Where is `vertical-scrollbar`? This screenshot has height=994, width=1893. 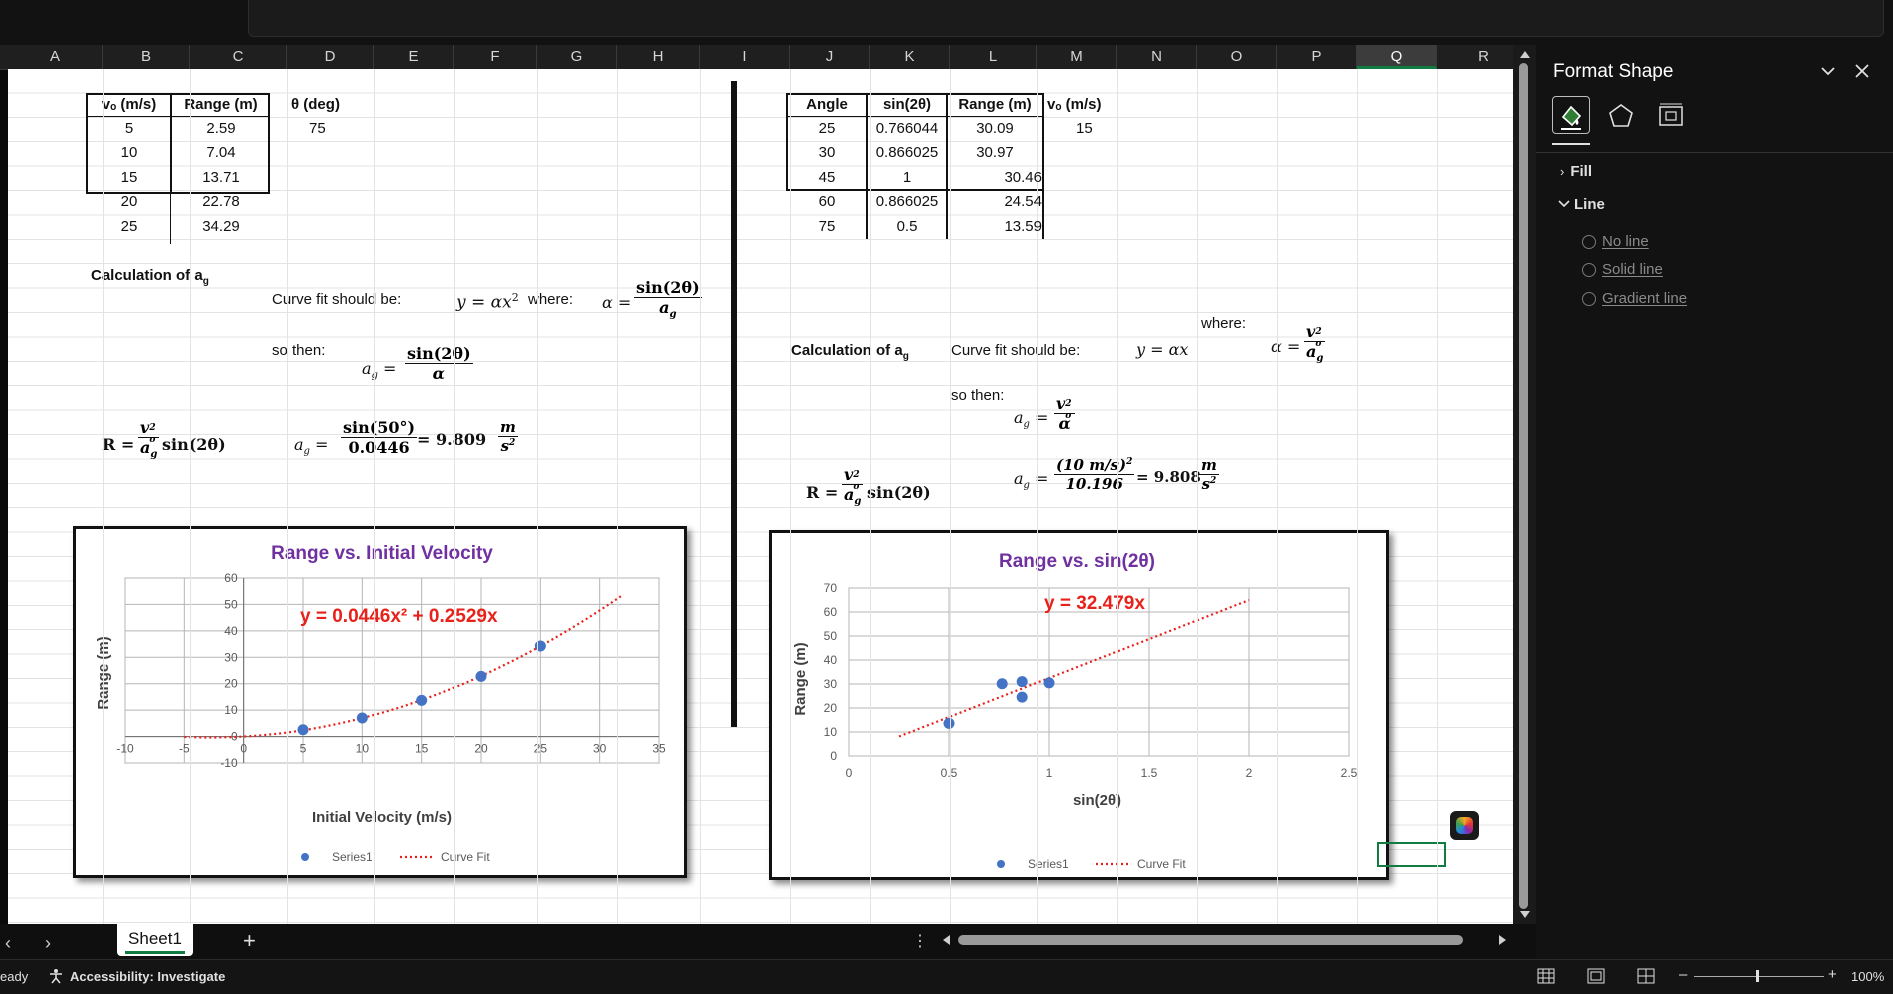 vertical-scrollbar is located at coordinates (1524, 484).